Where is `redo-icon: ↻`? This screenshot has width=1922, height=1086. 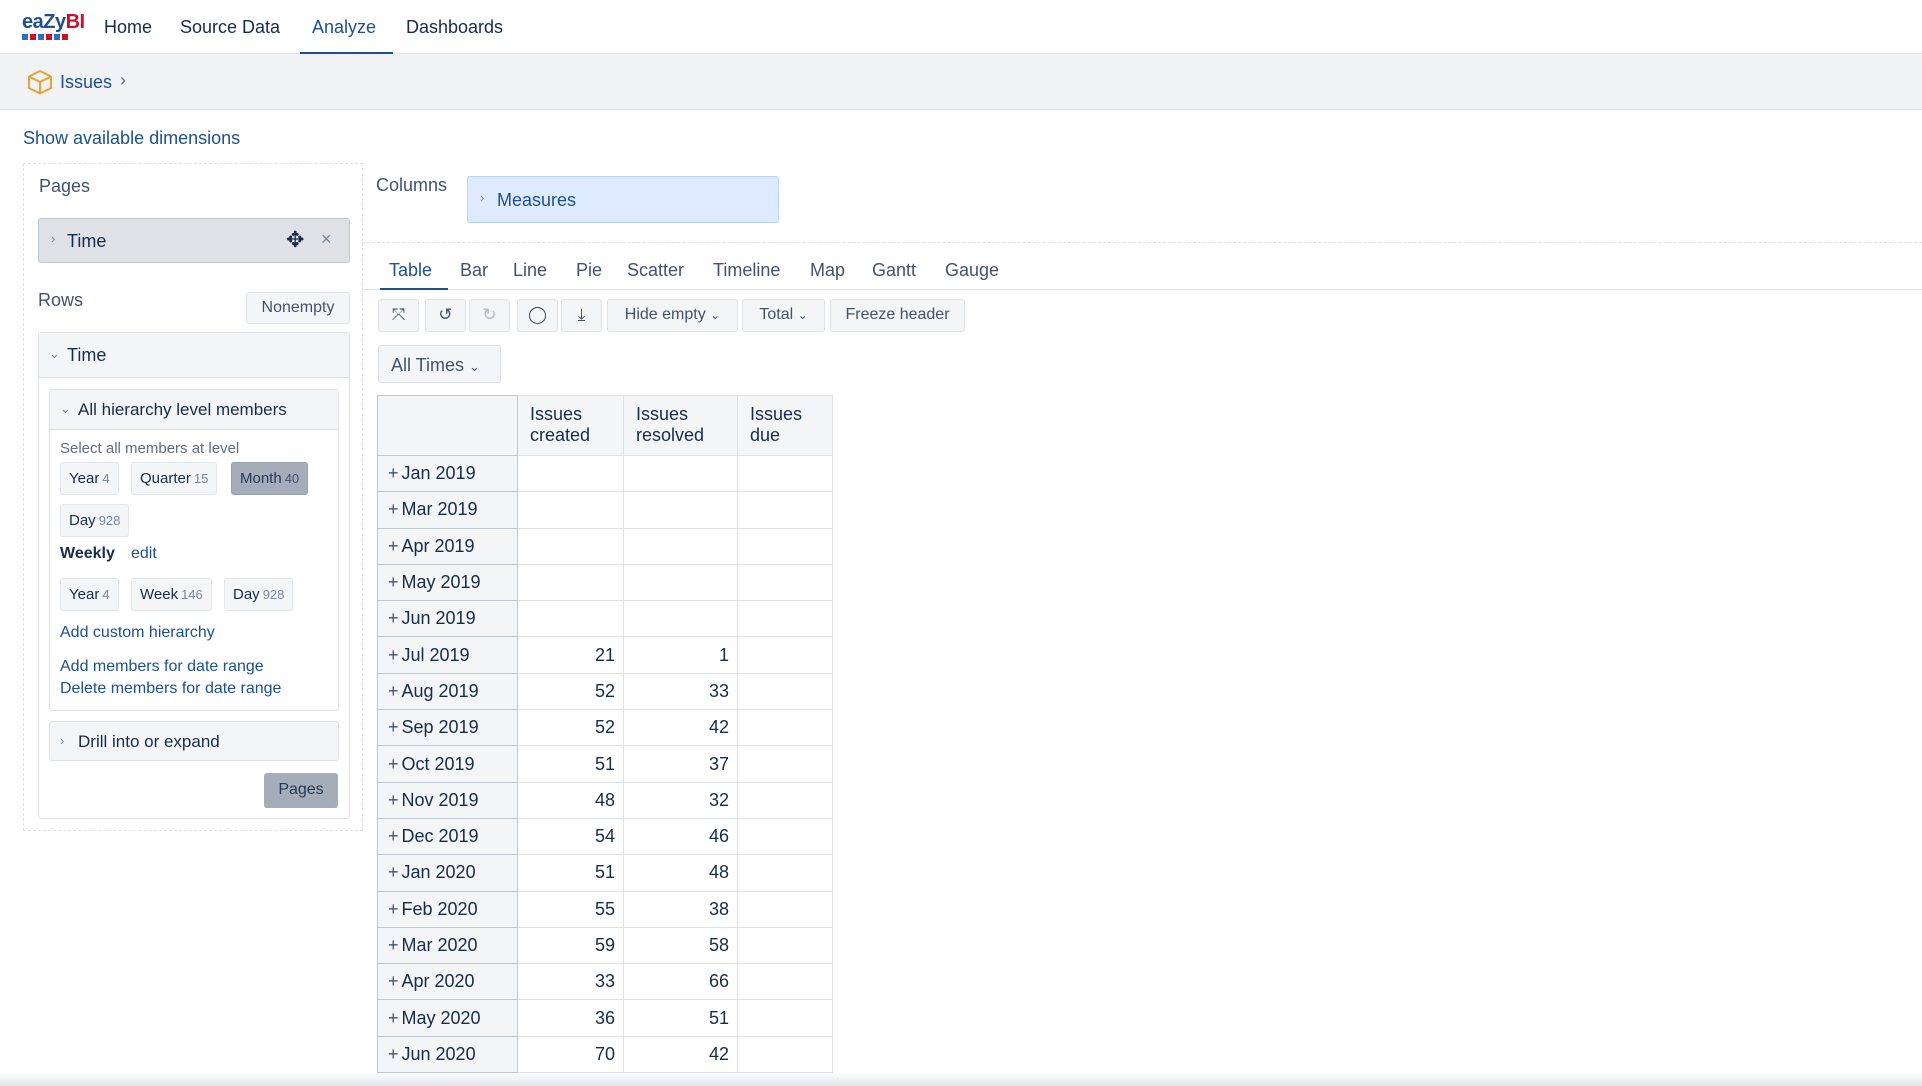 redo-icon: ↻ is located at coordinates (489, 315).